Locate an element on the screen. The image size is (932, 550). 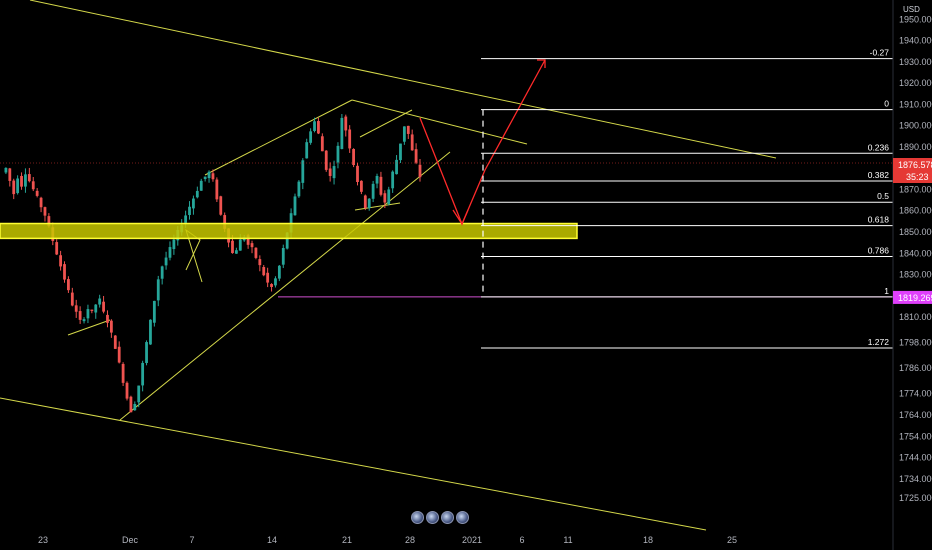
fib-level-label: 0.236 is located at coordinates (879, 147).